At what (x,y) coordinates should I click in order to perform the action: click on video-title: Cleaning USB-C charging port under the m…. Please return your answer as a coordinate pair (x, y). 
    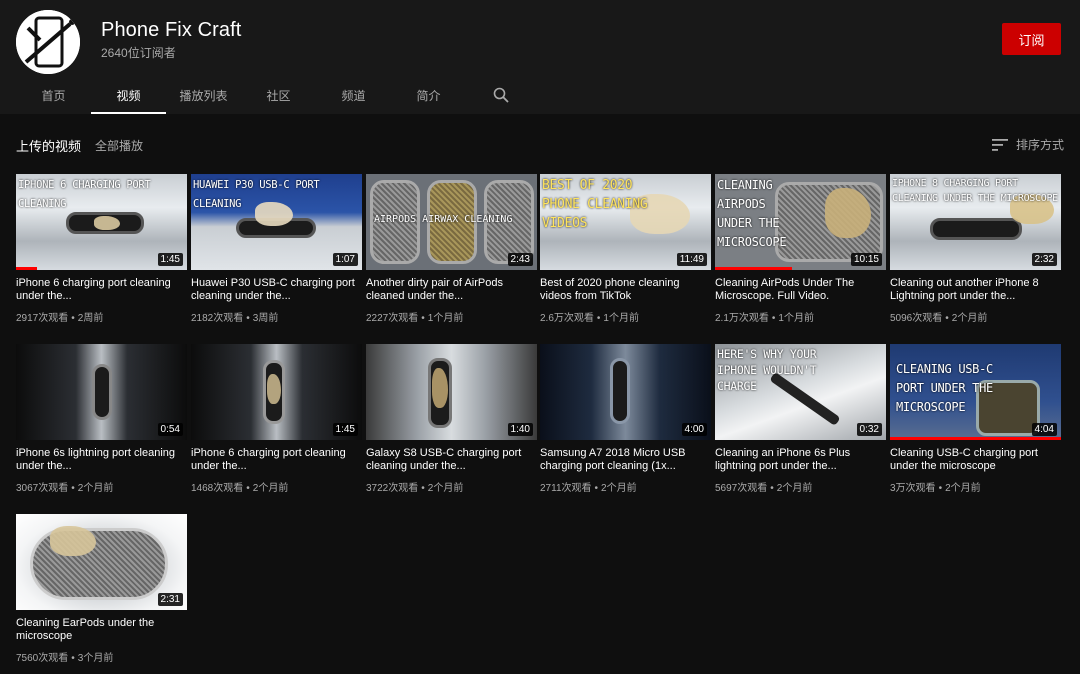
    Looking at the image, I should click on (975, 460).